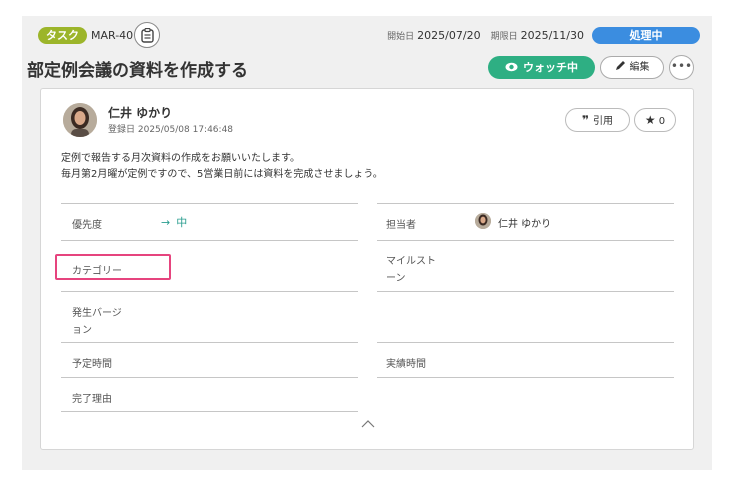 Image resolution: width=731 pixels, height=482 pixels. Describe the element at coordinates (646, 35) in the screenshot. I see `status-badge: 処理中` at that location.